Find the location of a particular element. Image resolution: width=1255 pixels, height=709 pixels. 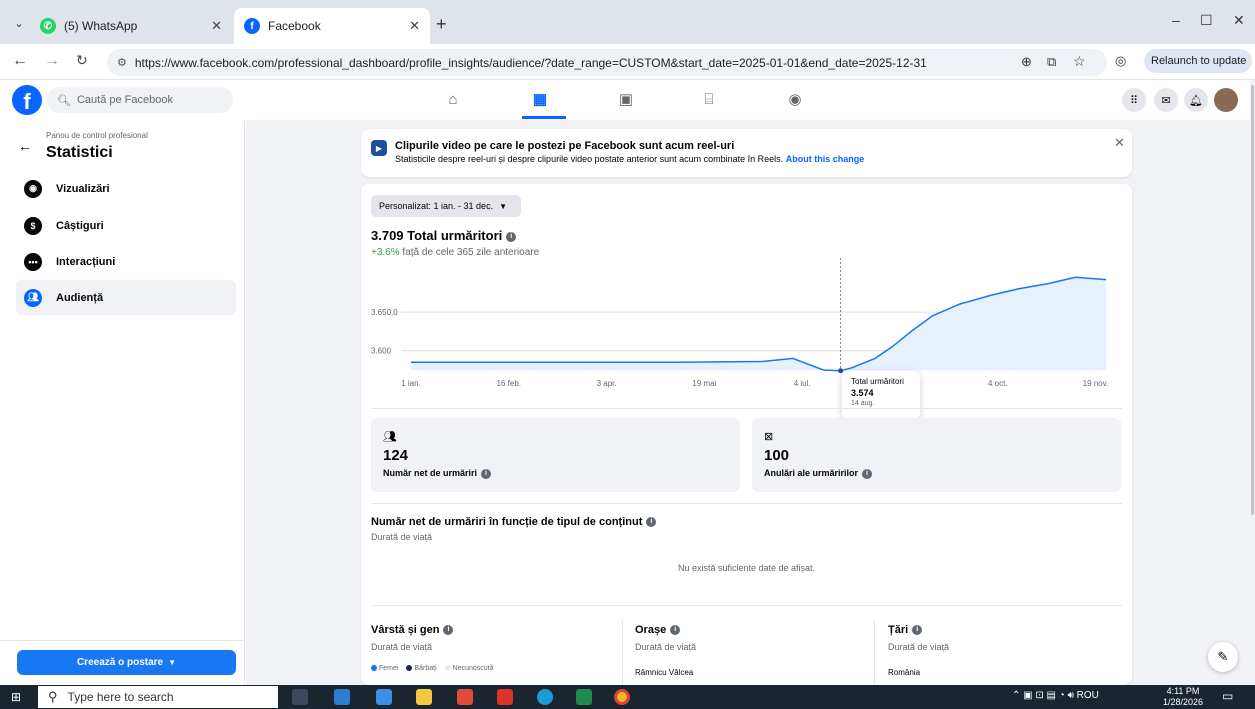

file-explorer-icon is located at coordinates (424, 697).